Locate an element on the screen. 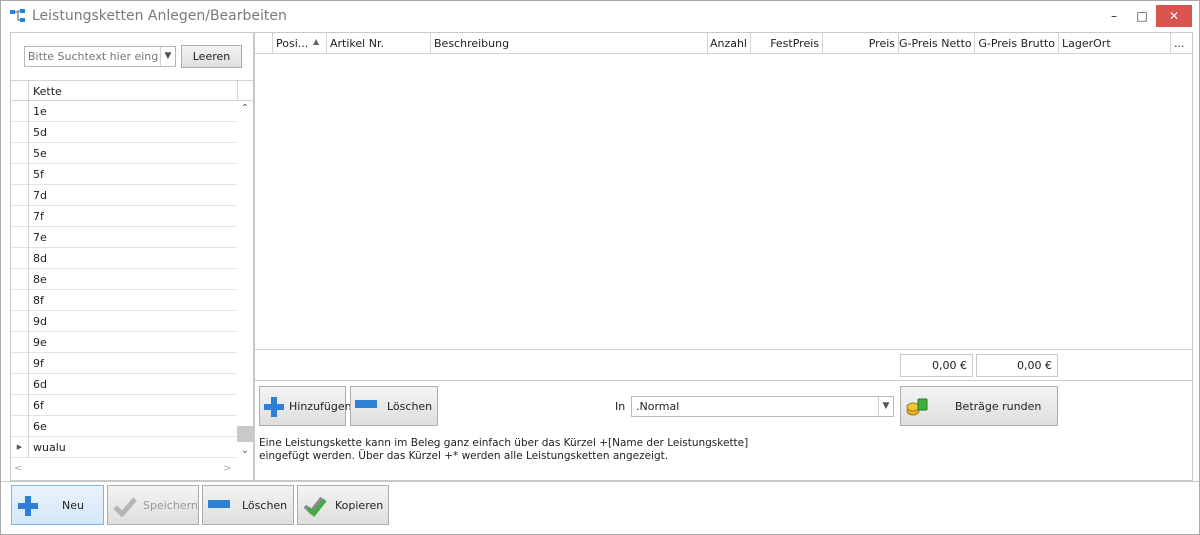  scroll-up-icon: ⌃ is located at coordinates (245, 109).